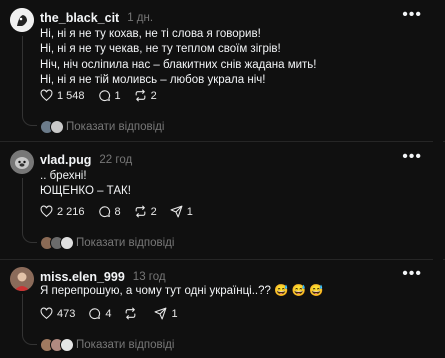 The image size is (445, 358). Describe the element at coordinates (123, 211) in the screenshot. I see `action-bar: 2 216 8 2 1` at that location.